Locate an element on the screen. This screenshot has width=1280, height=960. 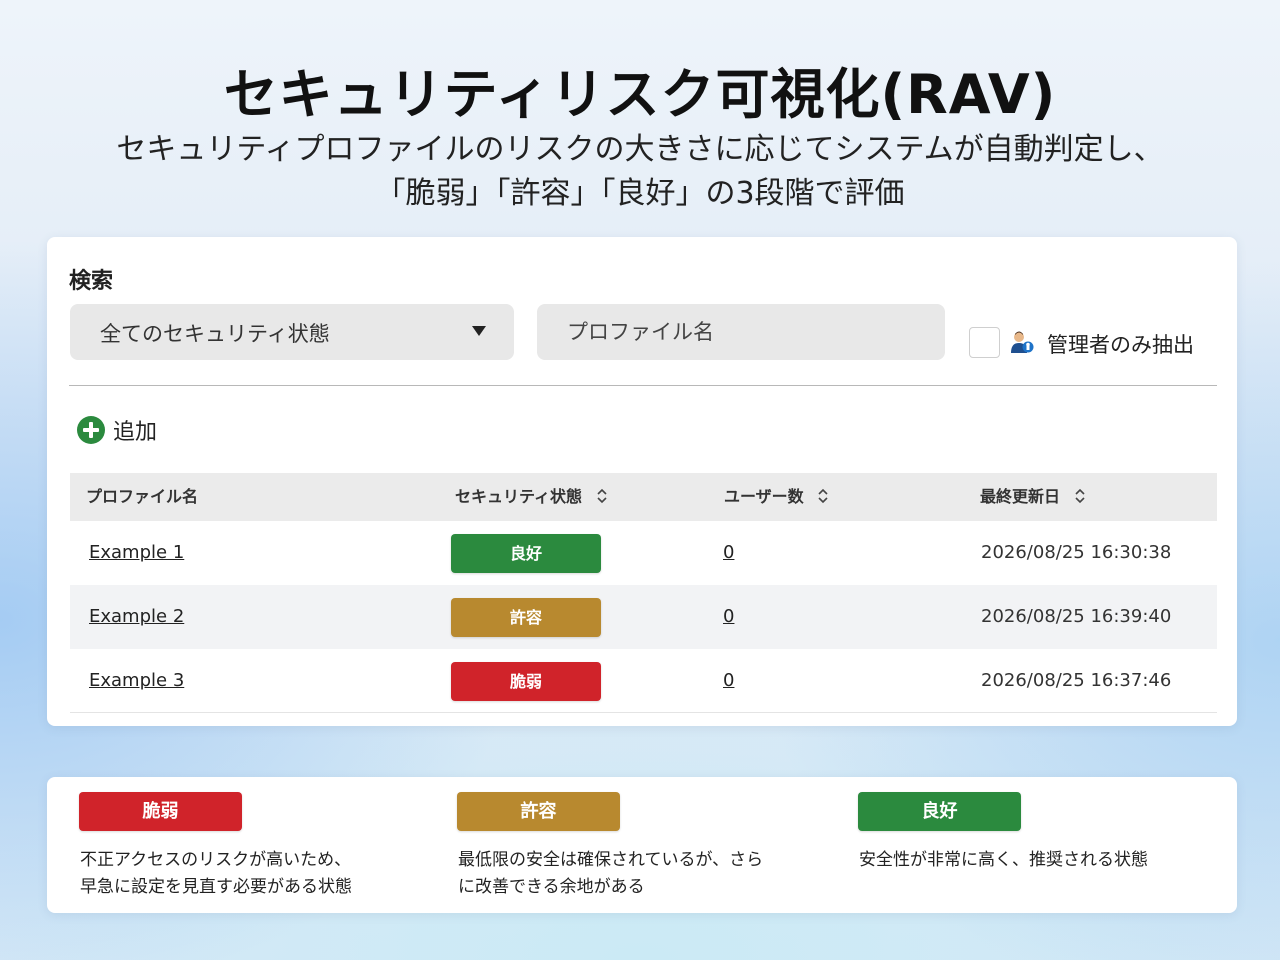
column-header-label: プロファイル名 is located at coordinates (142, 496).